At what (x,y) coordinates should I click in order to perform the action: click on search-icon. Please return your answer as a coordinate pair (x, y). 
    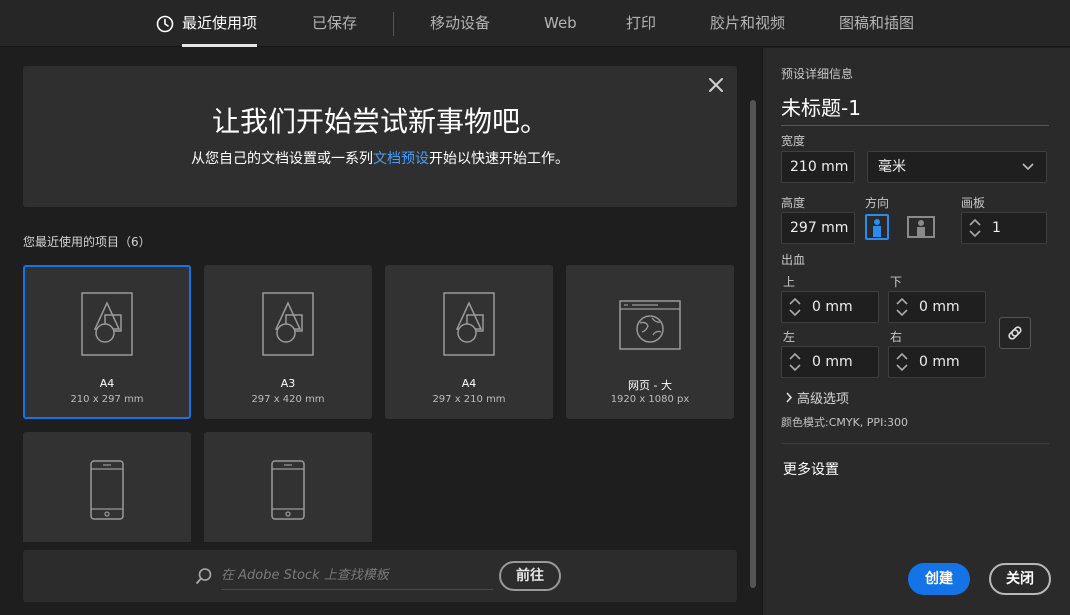
    Looking at the image, I should click on (204, 576).